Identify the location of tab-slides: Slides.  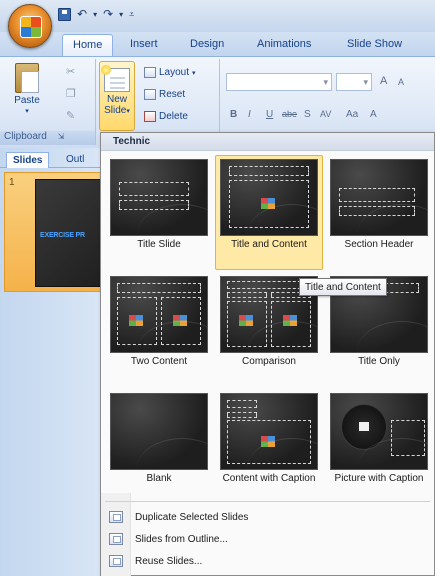
(28, 160).